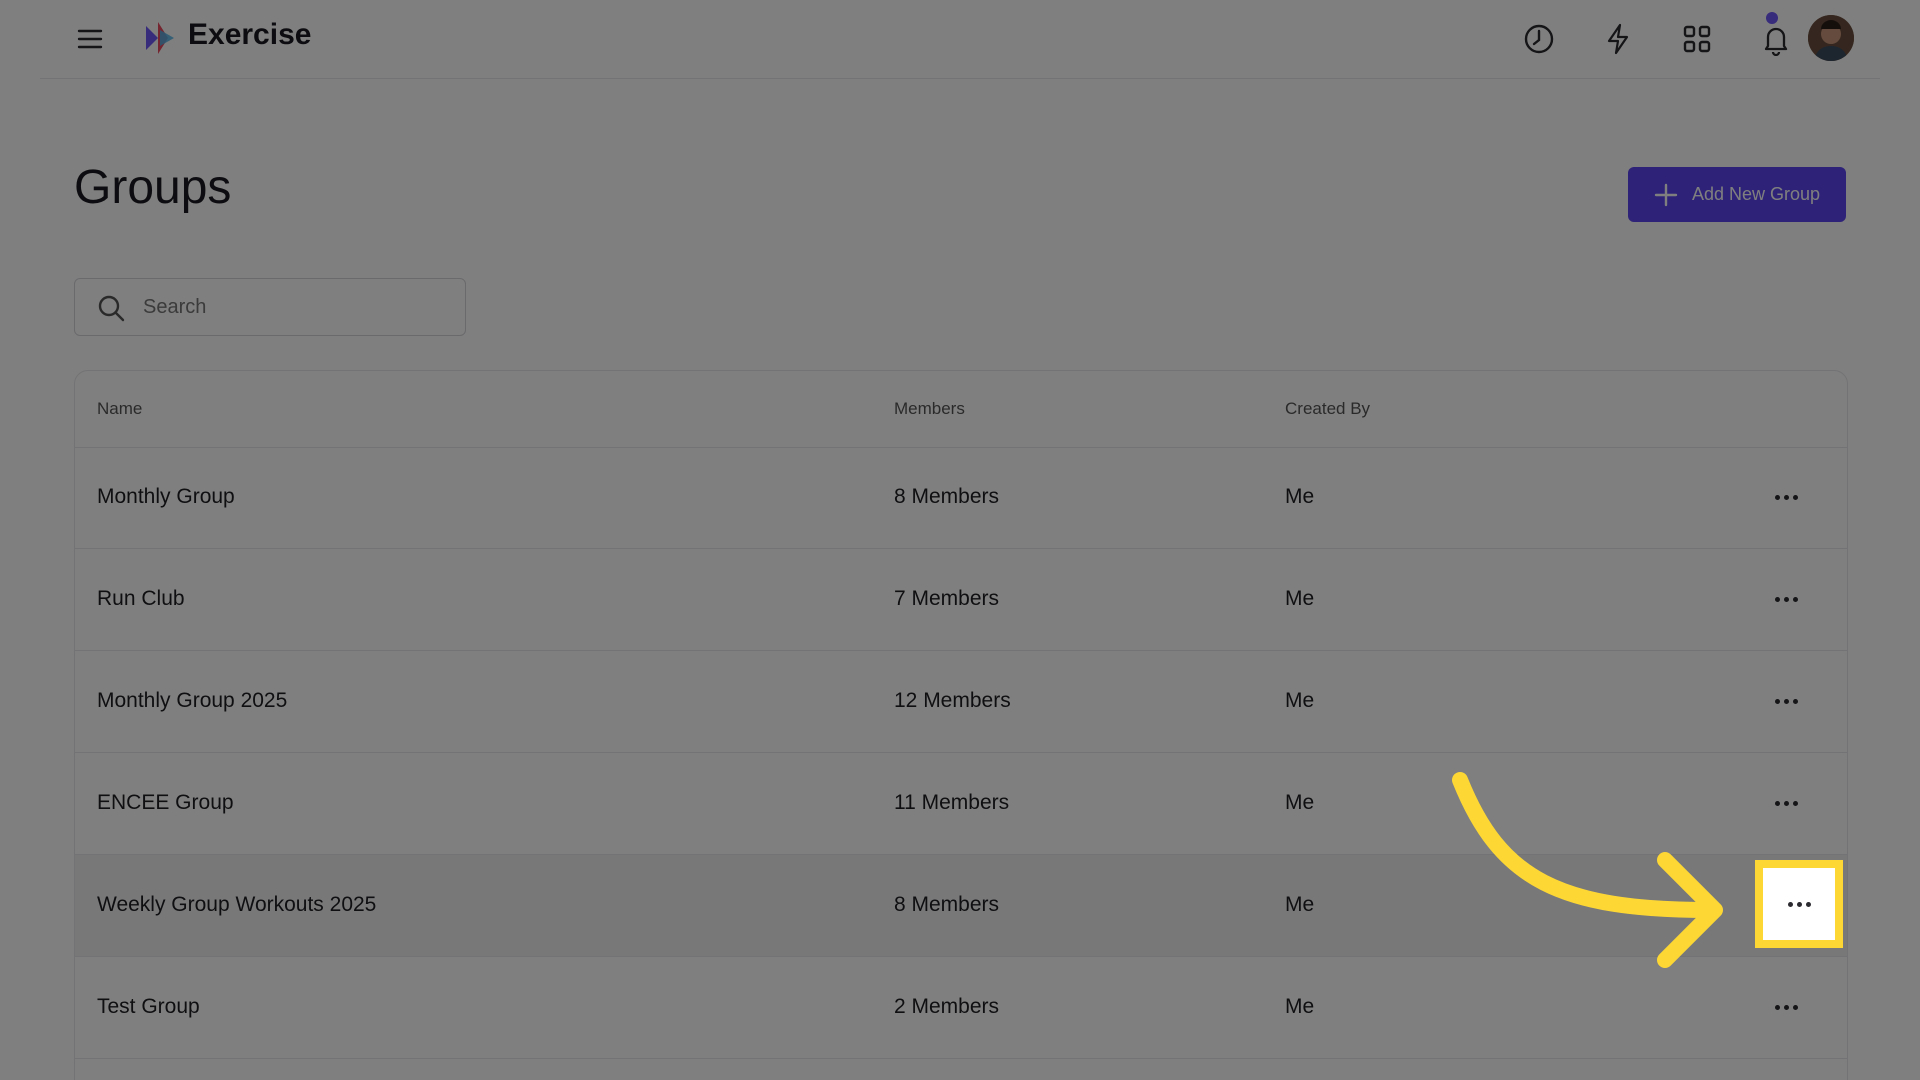 Image resolution: width=1920 pixels, height=1080 pixels. What do you see at coordinates (250, 34) in the screenshot?
I see `app-title: Exercise` at bounding box center [250, 34].